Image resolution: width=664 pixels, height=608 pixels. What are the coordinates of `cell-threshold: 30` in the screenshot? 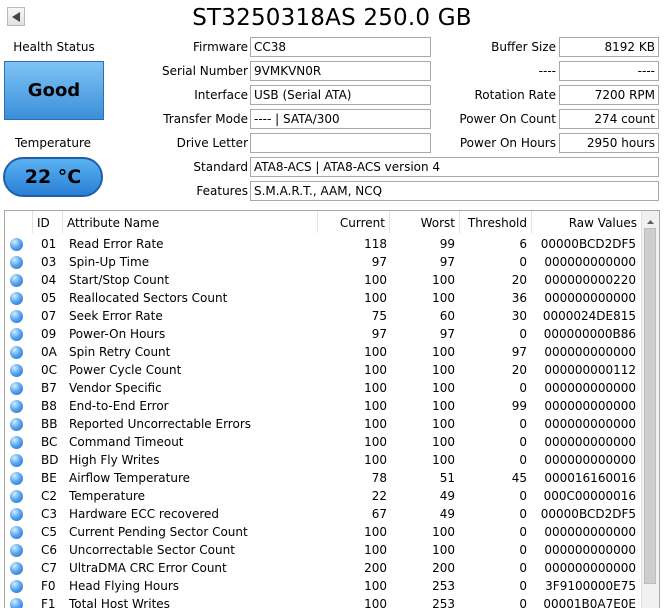 It's located at (519, 316).